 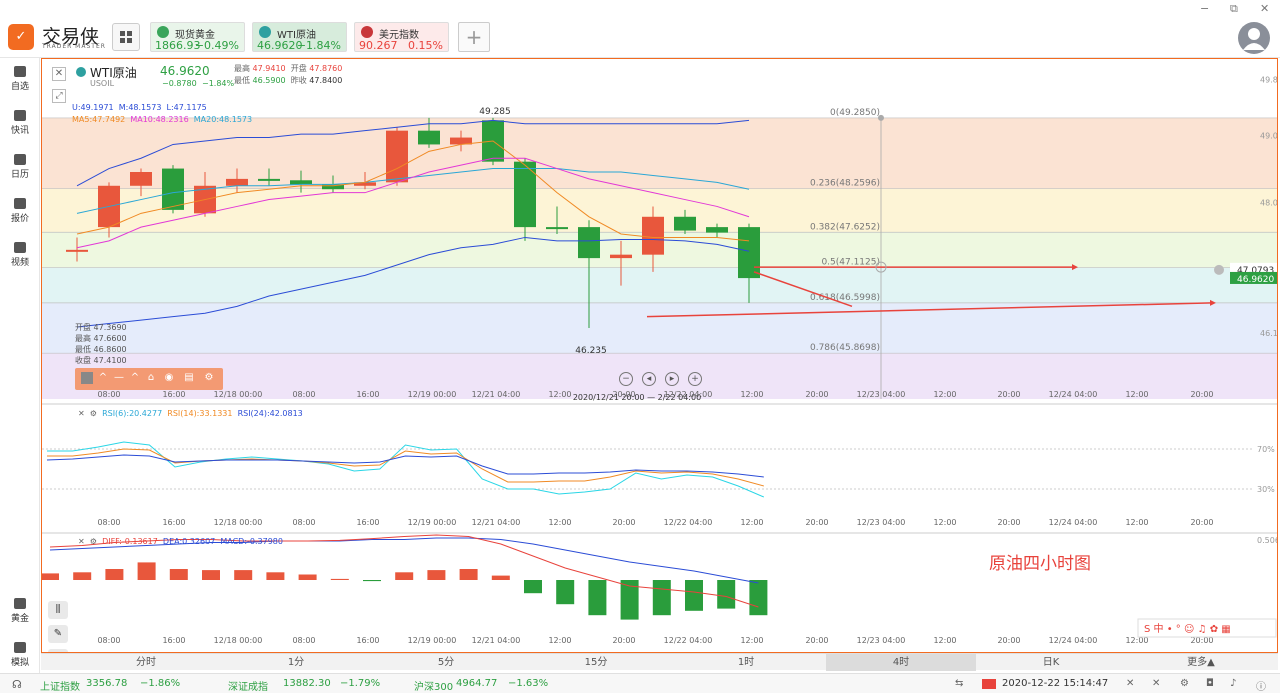 I want to click on settings-icon: ⚙, so click(x=1184, y=683).